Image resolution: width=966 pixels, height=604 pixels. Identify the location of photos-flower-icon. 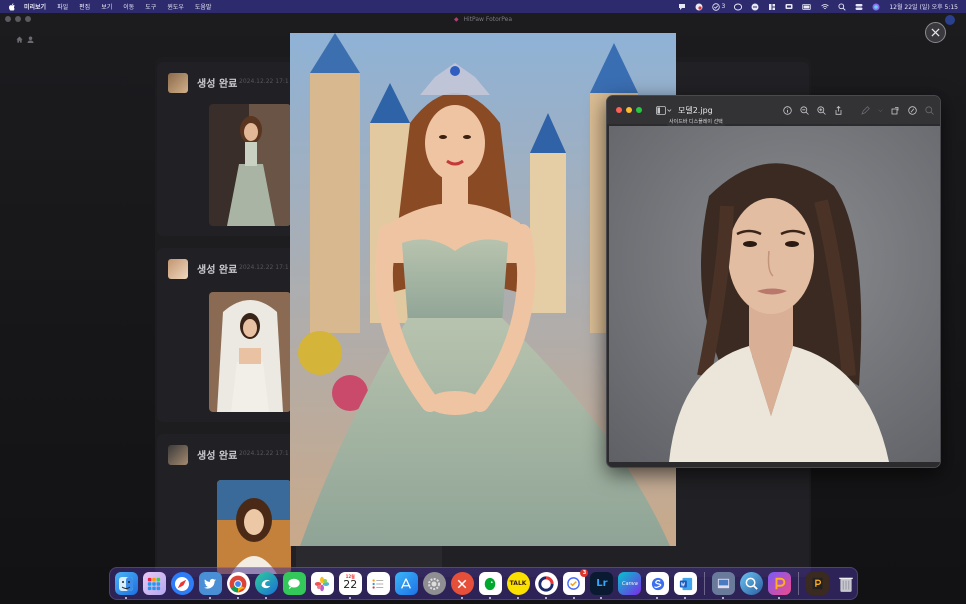
(322, 583).